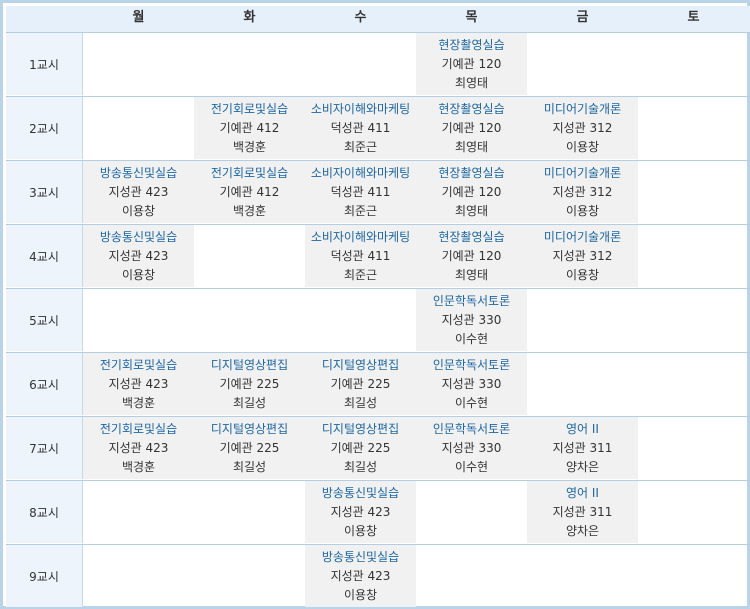 Image resolution: width=750 pixels, height=609 pixels. I want to click on day-header-4: 금, so click(582, 17).